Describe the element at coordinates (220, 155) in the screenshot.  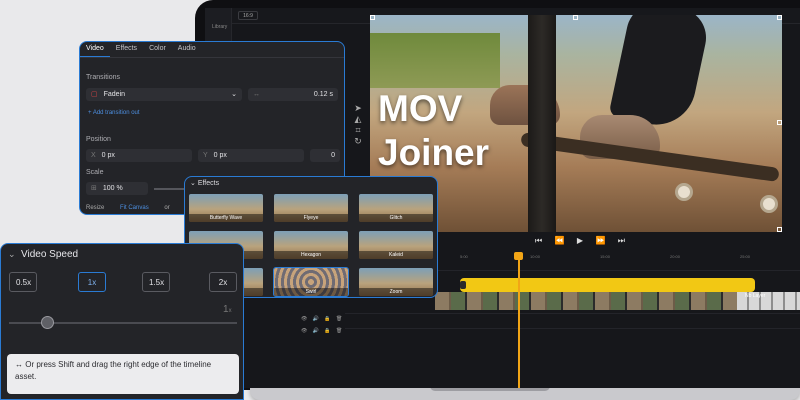
I see `position-y-value: 0 px` at that location.